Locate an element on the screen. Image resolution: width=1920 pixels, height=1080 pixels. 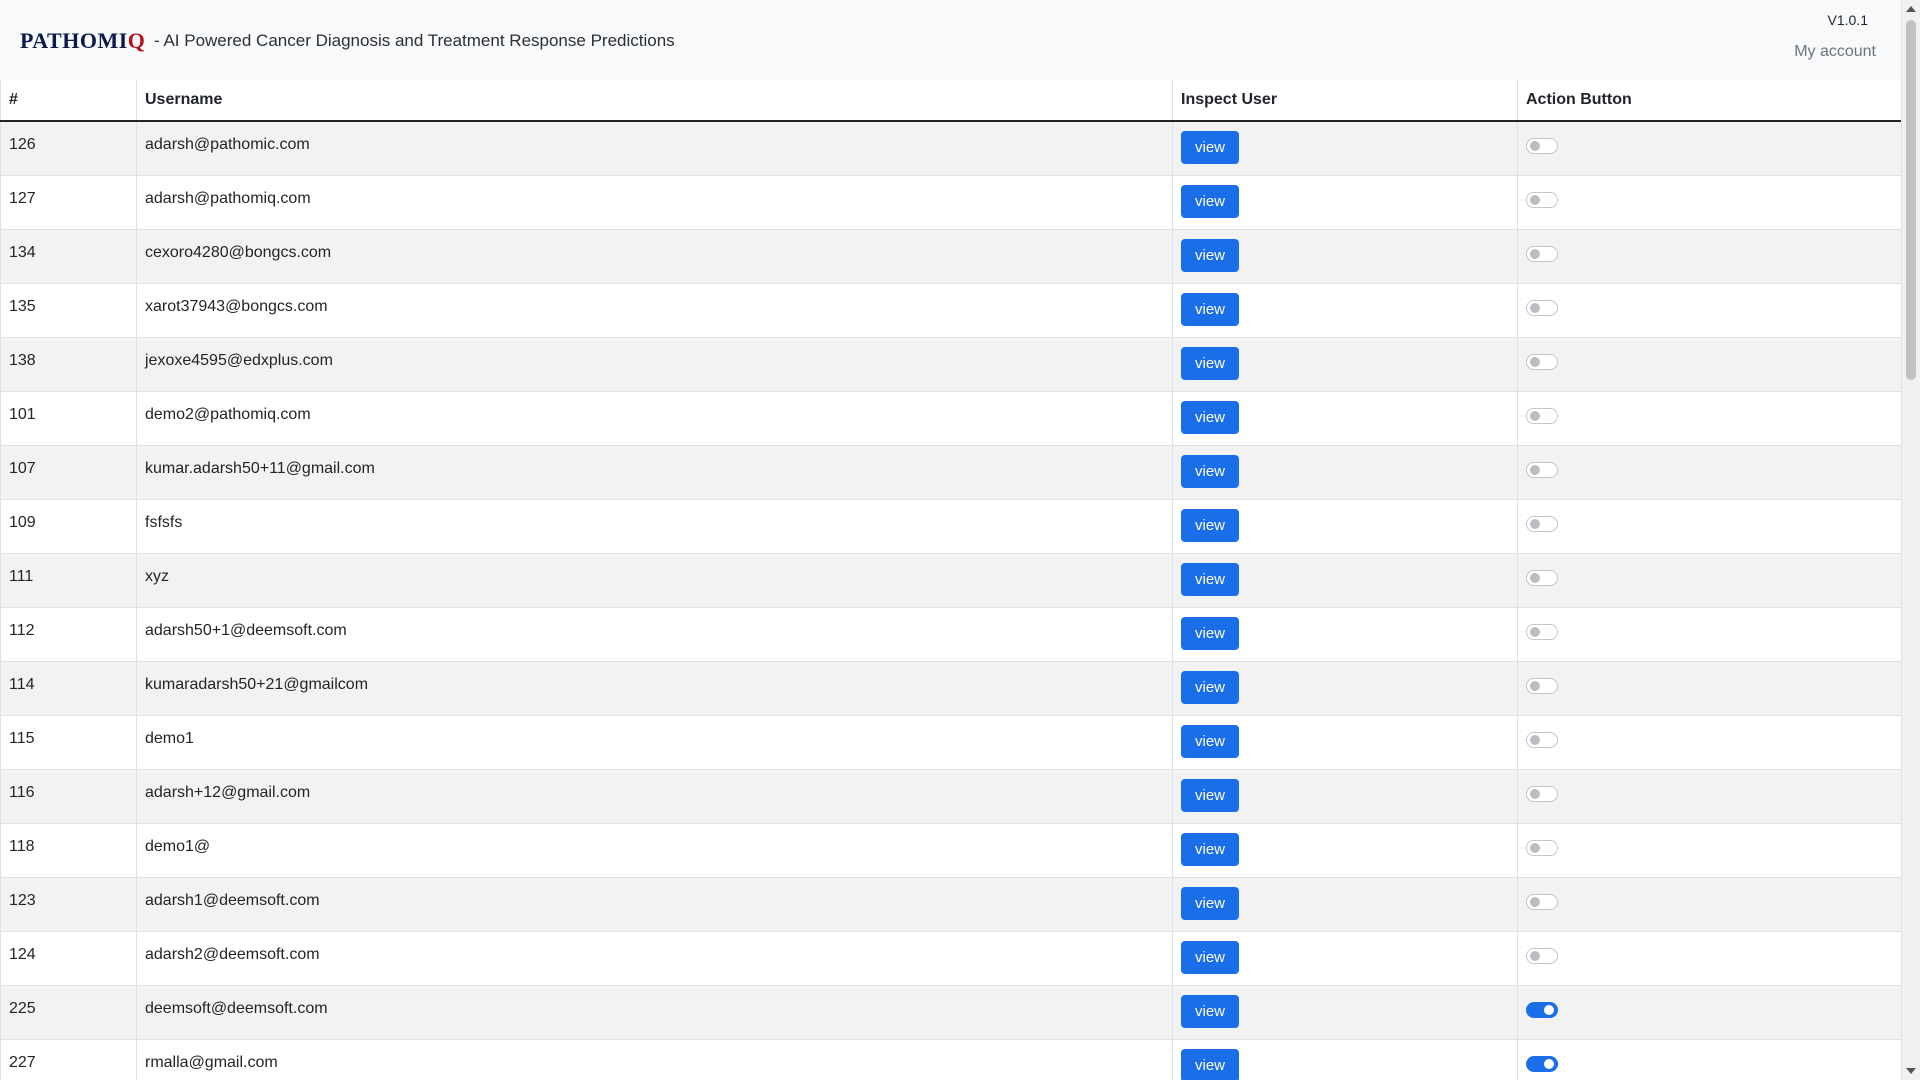
username-cell: adarsh50+1@deemsoft.com is located at coordinates (654, 634).